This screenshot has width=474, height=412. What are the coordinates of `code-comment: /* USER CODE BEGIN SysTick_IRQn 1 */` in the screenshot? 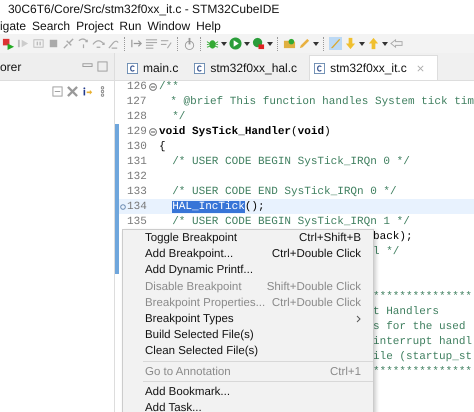 It's located at (290, 222).